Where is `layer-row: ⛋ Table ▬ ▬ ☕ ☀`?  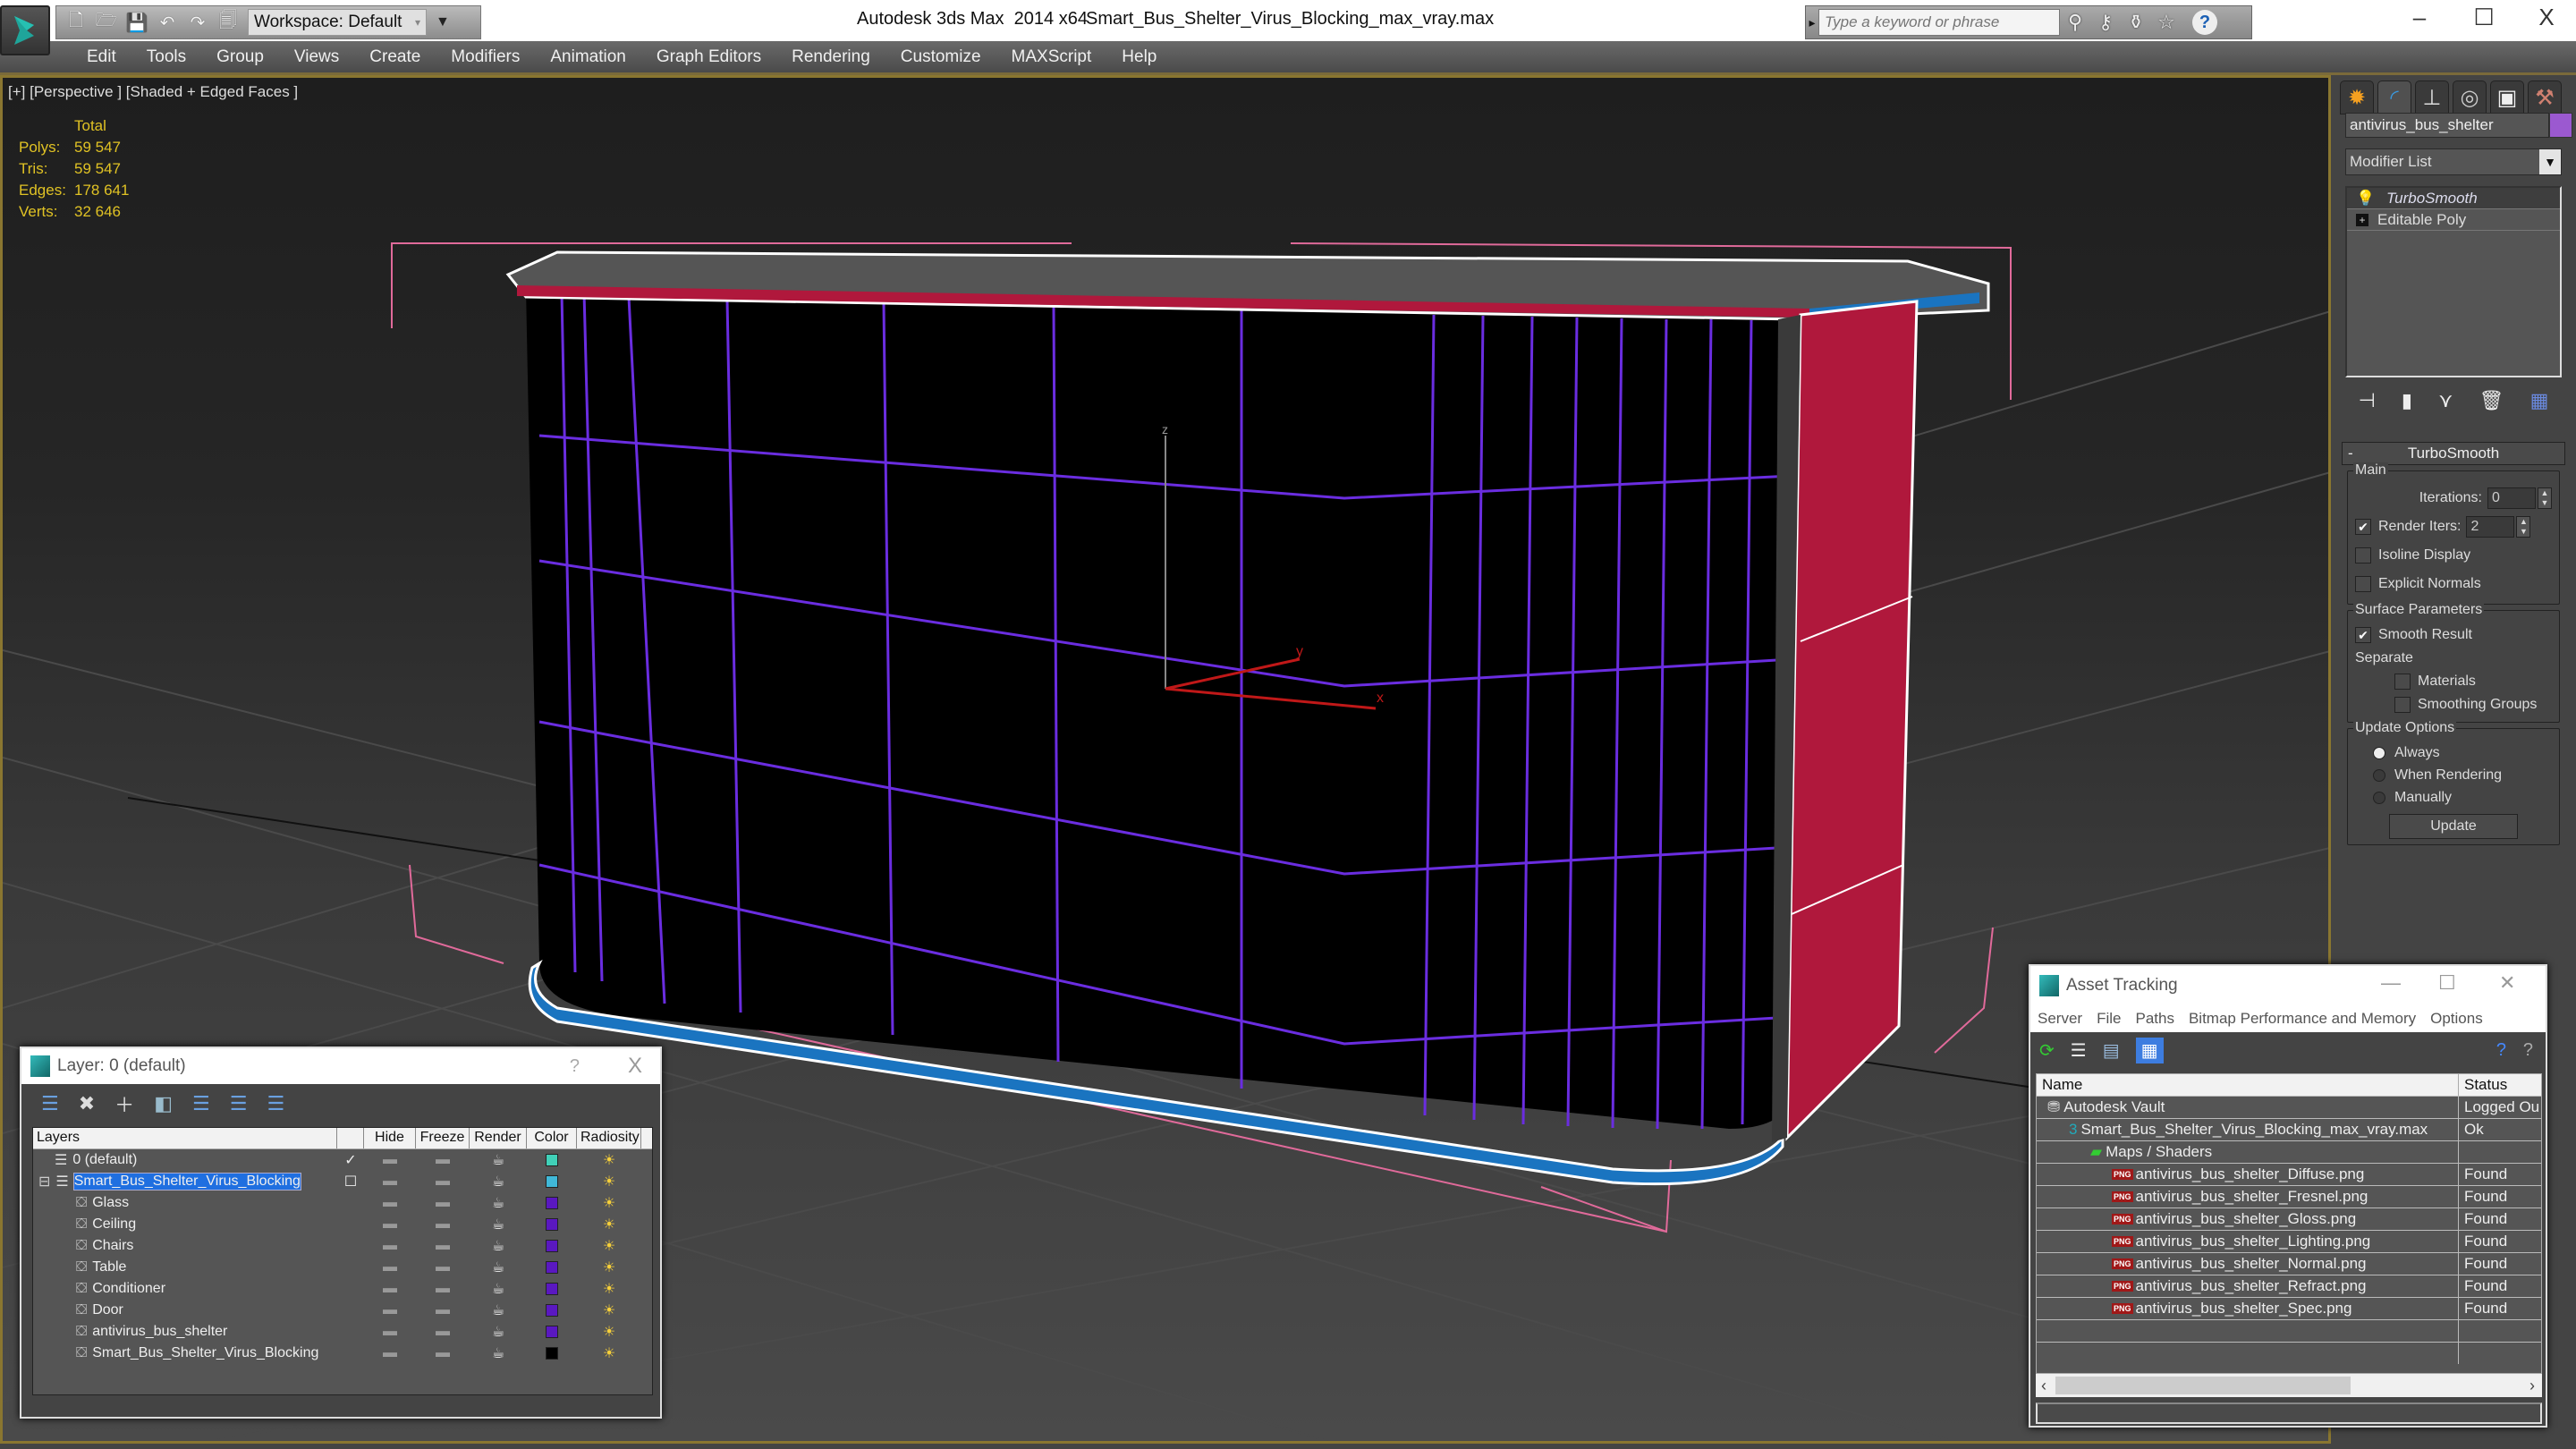
layer-row: ⛋ Table ▬ ▬ ☕ ☀ is located at coordinates (342, 1267).